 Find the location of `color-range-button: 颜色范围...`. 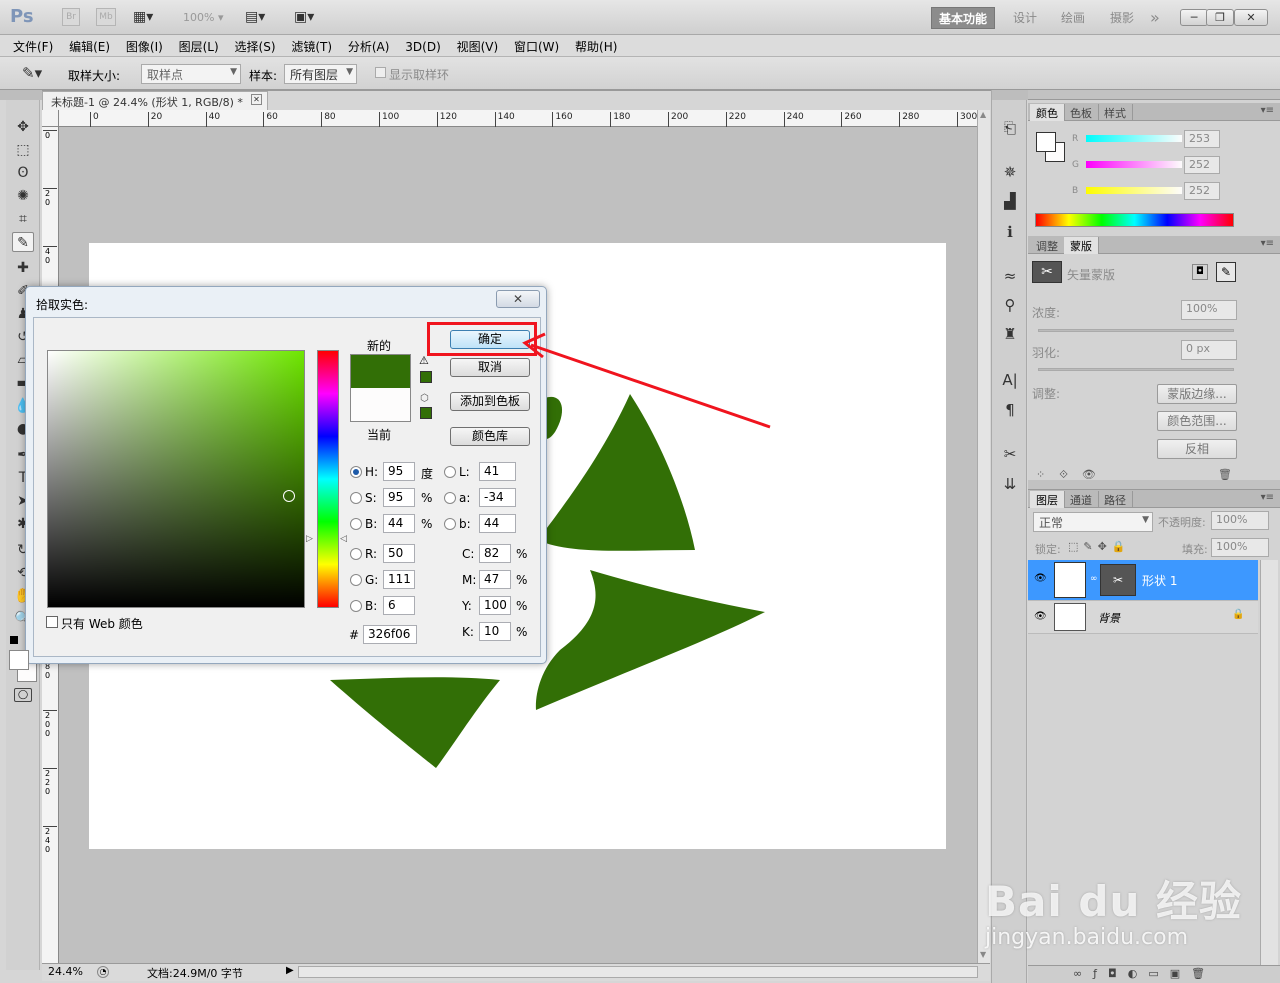

color-range-button: 颜色范围... is located at coordinates (1197, 421).